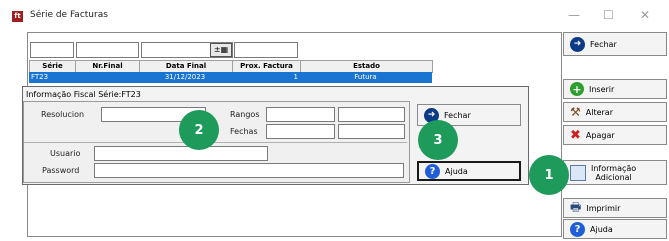  I want to click on usuario-label: Usuario, so click(65, 153).